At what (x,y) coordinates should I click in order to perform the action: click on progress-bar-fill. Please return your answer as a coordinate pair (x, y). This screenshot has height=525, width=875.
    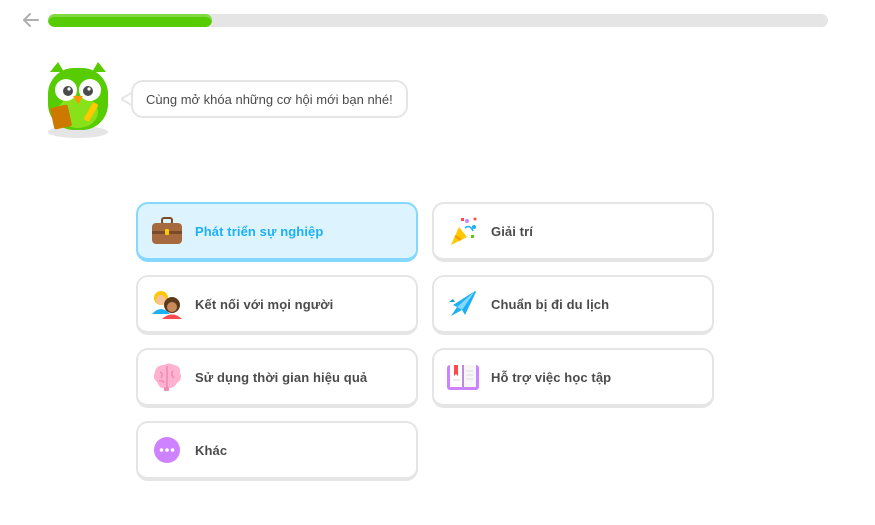
    Looking at the image, I should click on (130, 20).